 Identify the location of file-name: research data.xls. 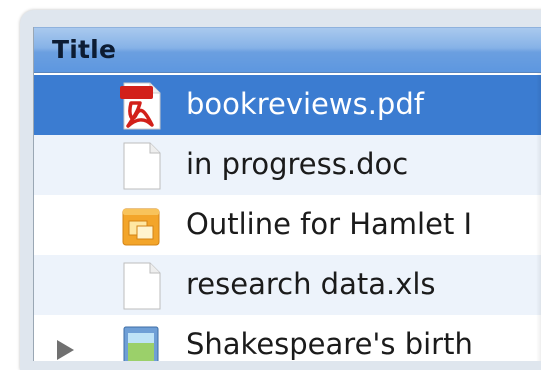
(311, 284).